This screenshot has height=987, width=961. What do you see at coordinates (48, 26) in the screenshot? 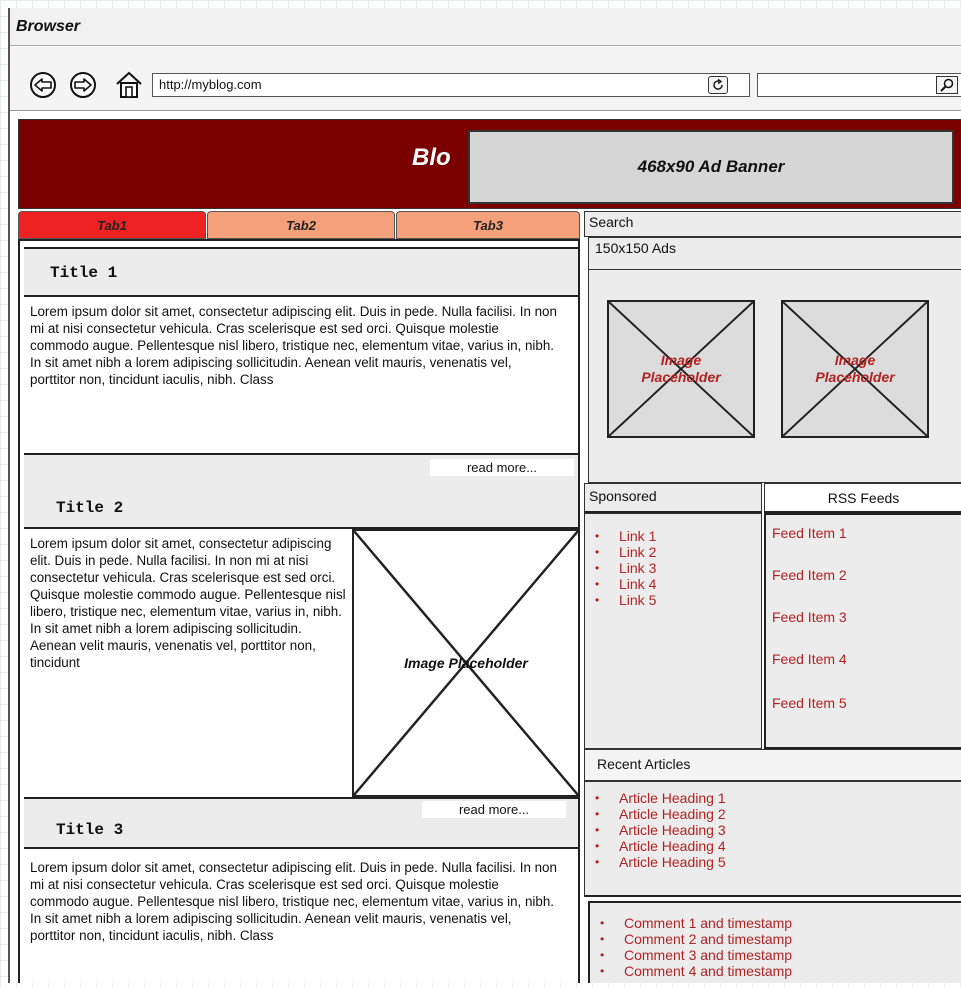
I see `browser-title: Browser` at bounding box center [48, 26].